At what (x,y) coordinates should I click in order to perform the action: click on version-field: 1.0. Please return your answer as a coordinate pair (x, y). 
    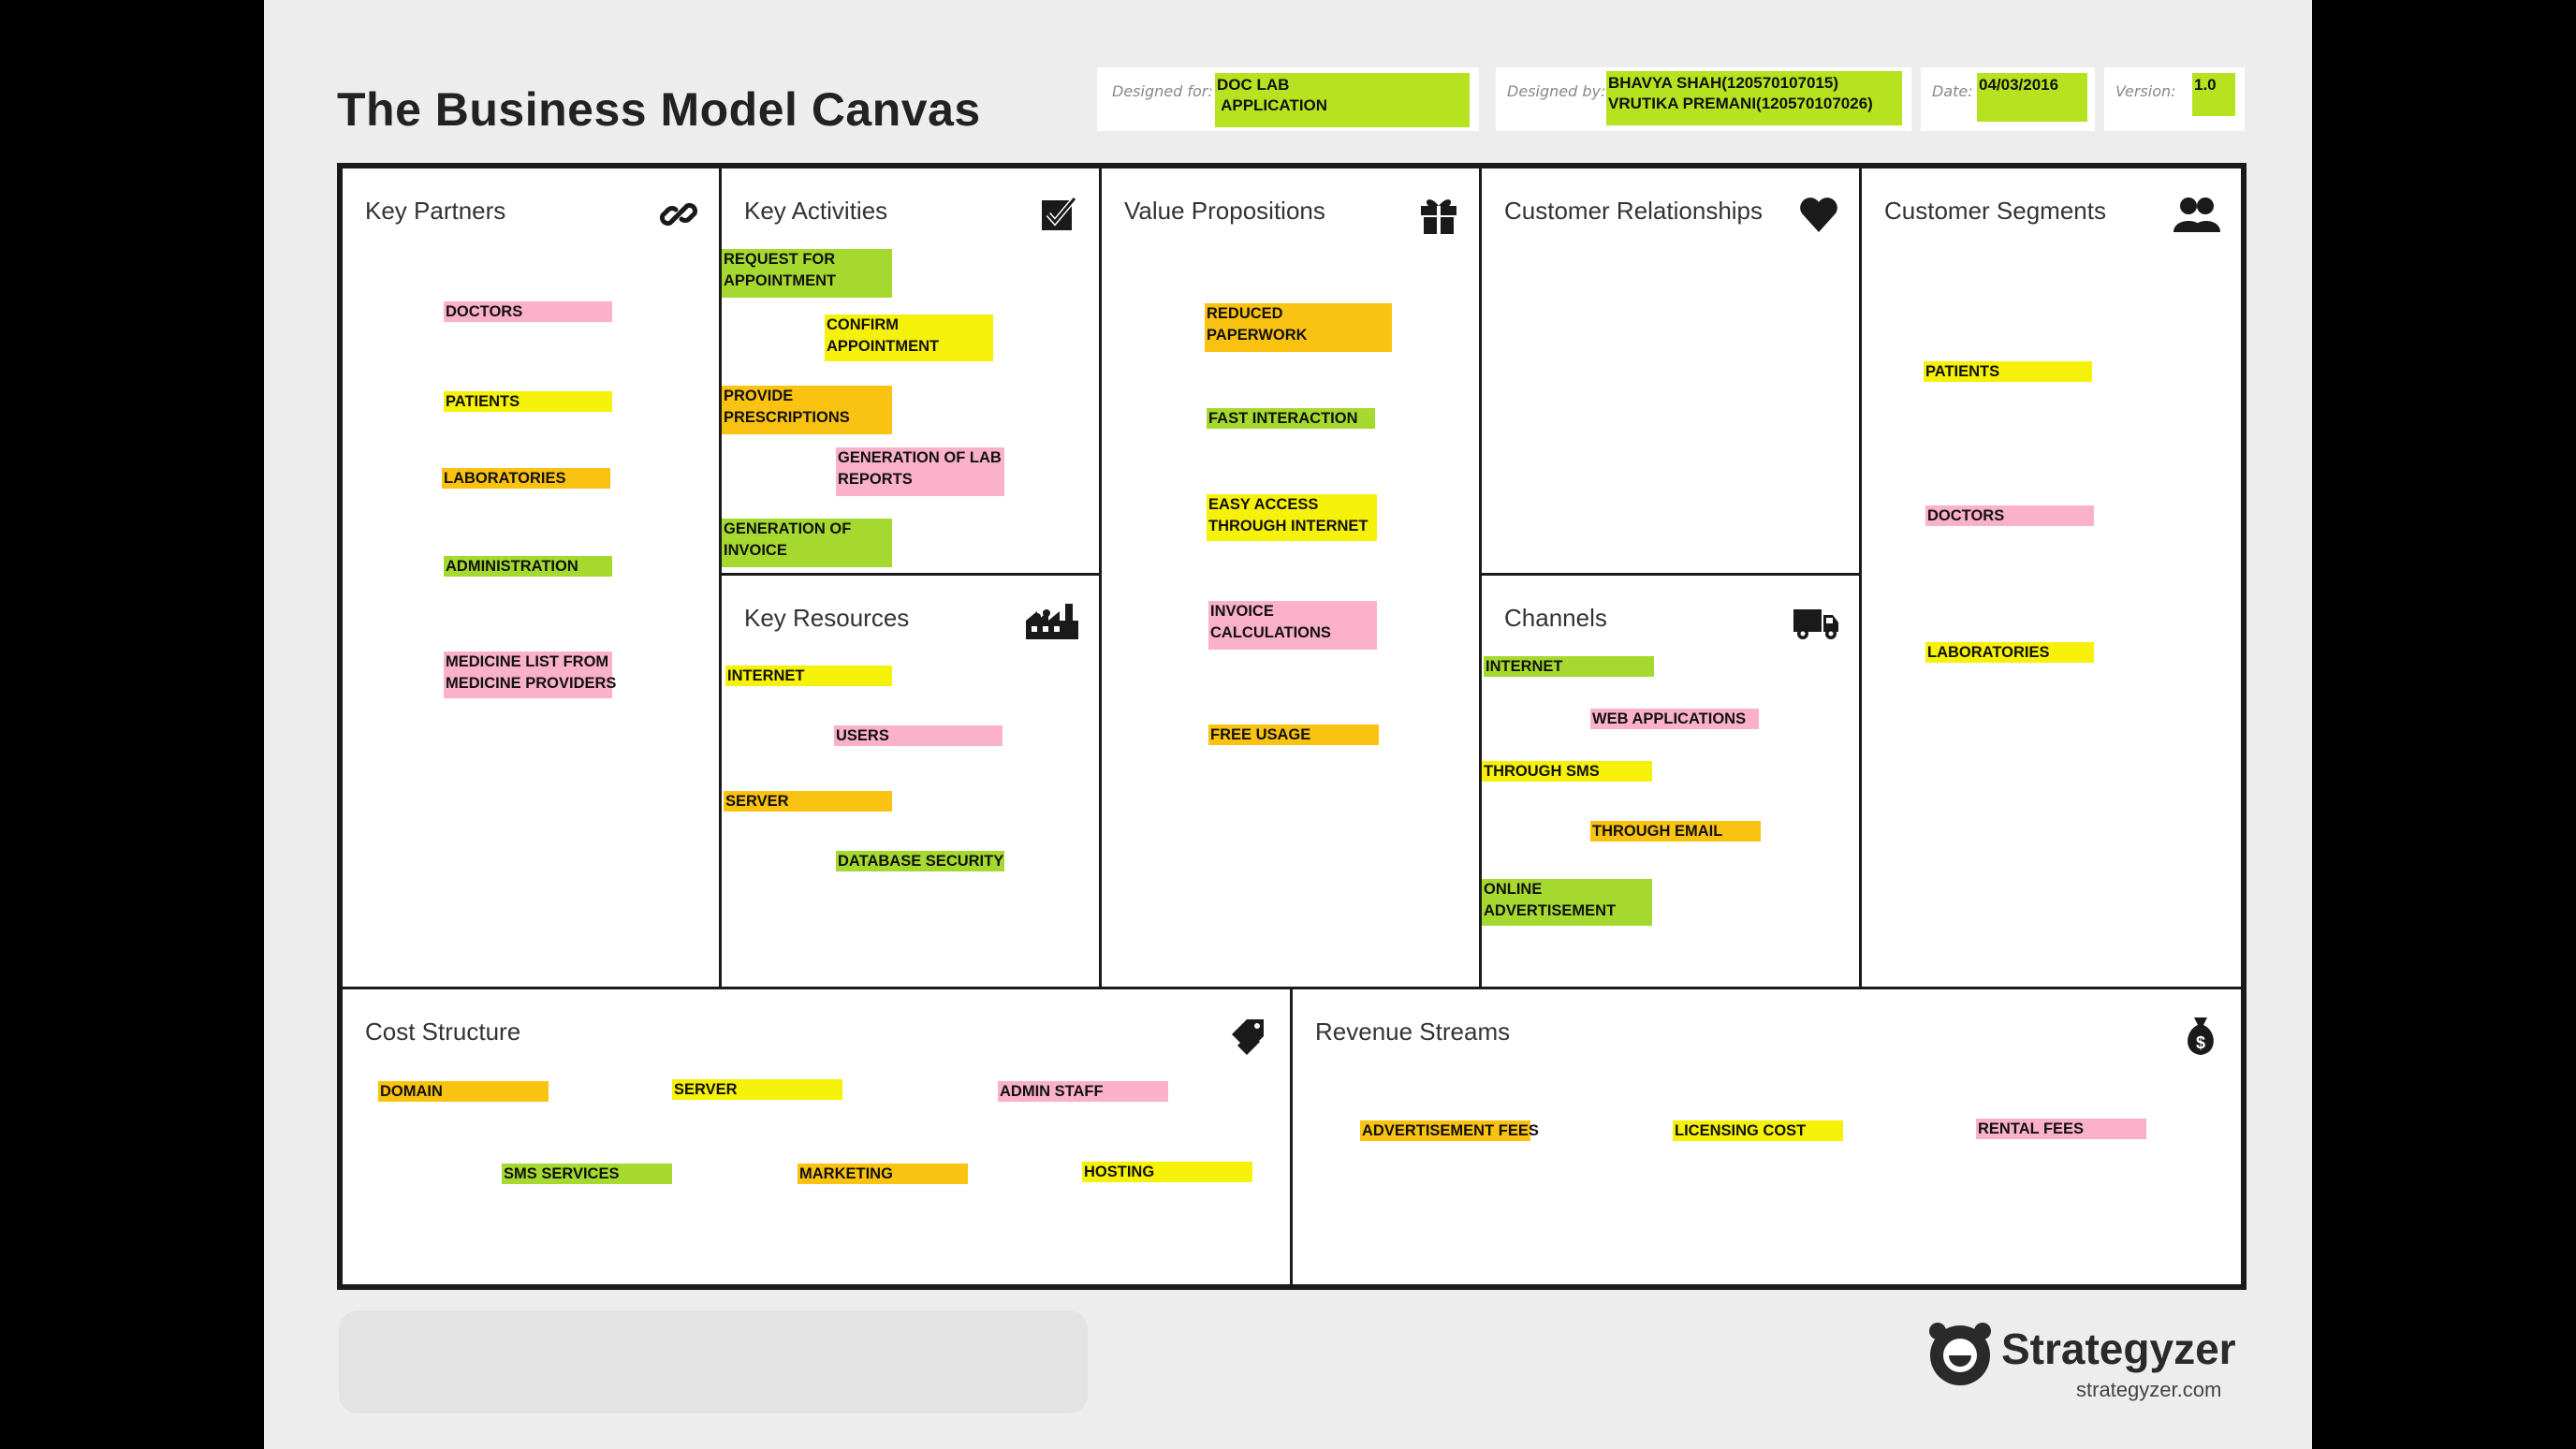
    Looking at the image, I should click on (2213, 94).